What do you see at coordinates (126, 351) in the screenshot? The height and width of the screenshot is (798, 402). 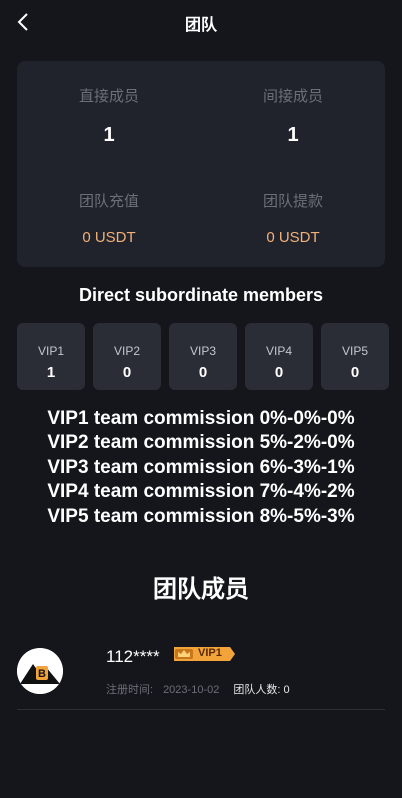 I see `vip-level-name: VIP2` at bounding box center [126, 351].